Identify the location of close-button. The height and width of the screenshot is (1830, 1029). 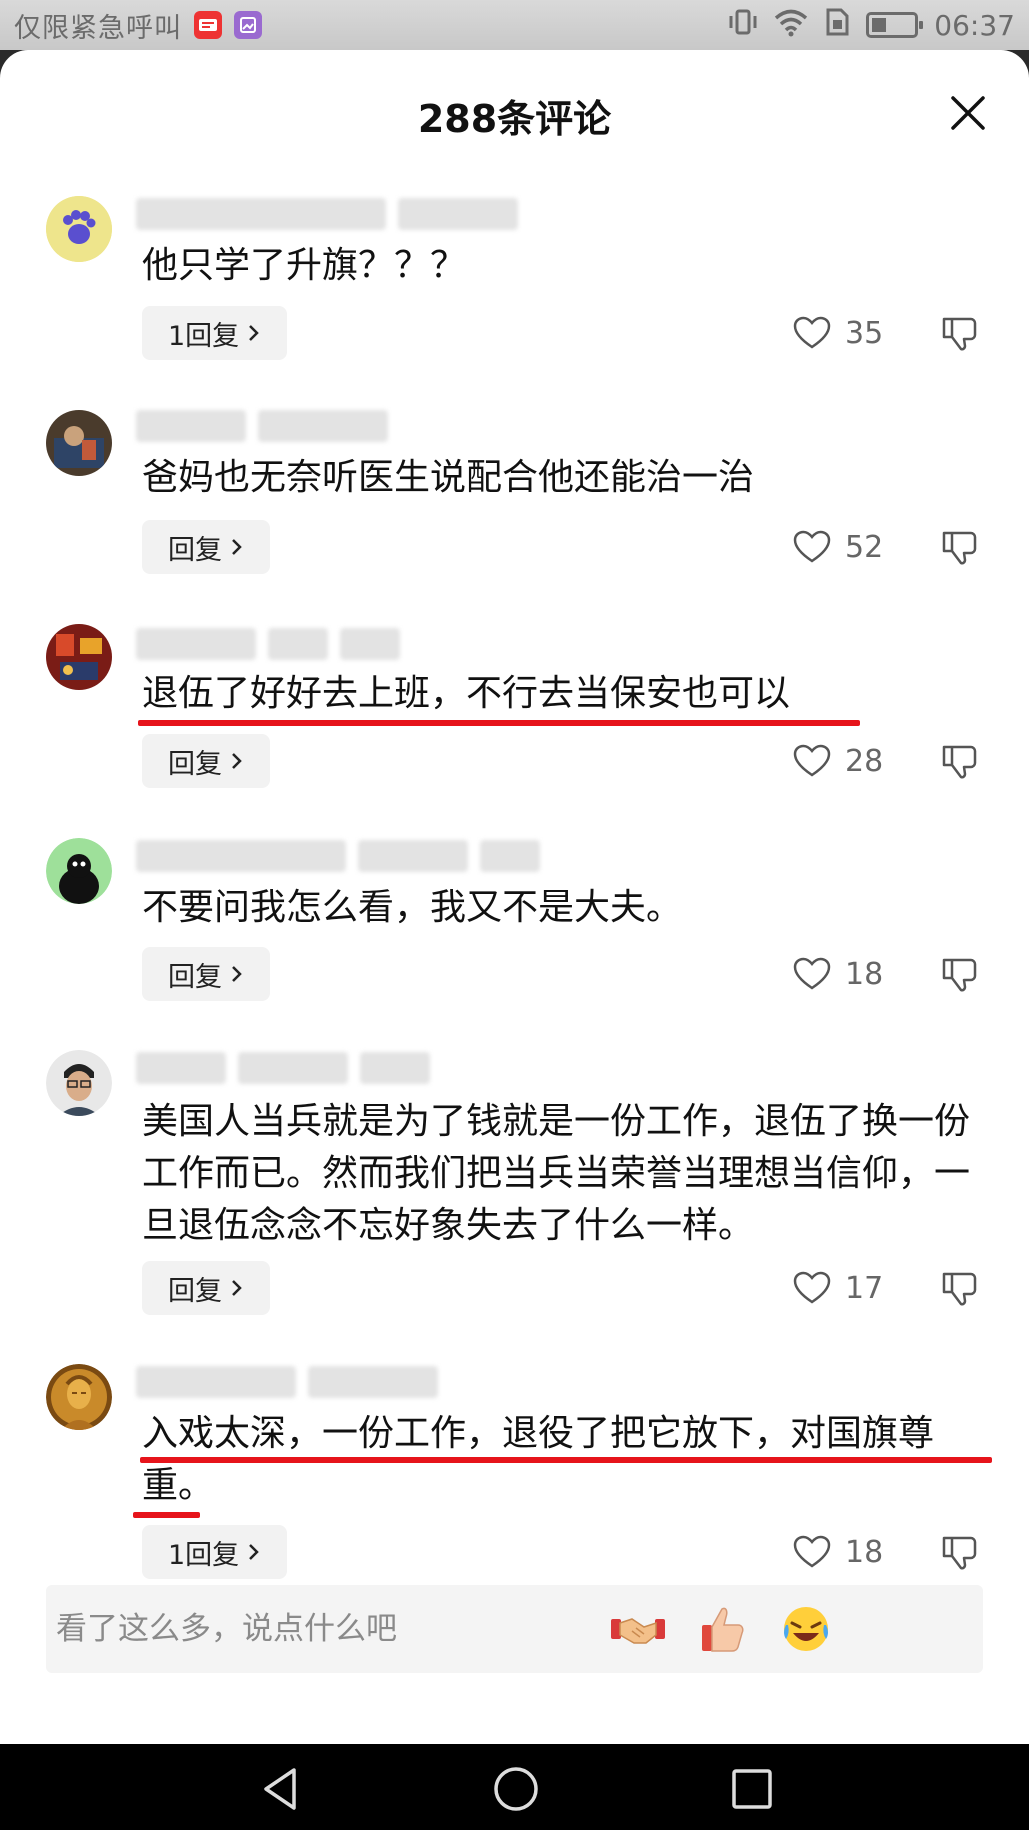
(968, 113).